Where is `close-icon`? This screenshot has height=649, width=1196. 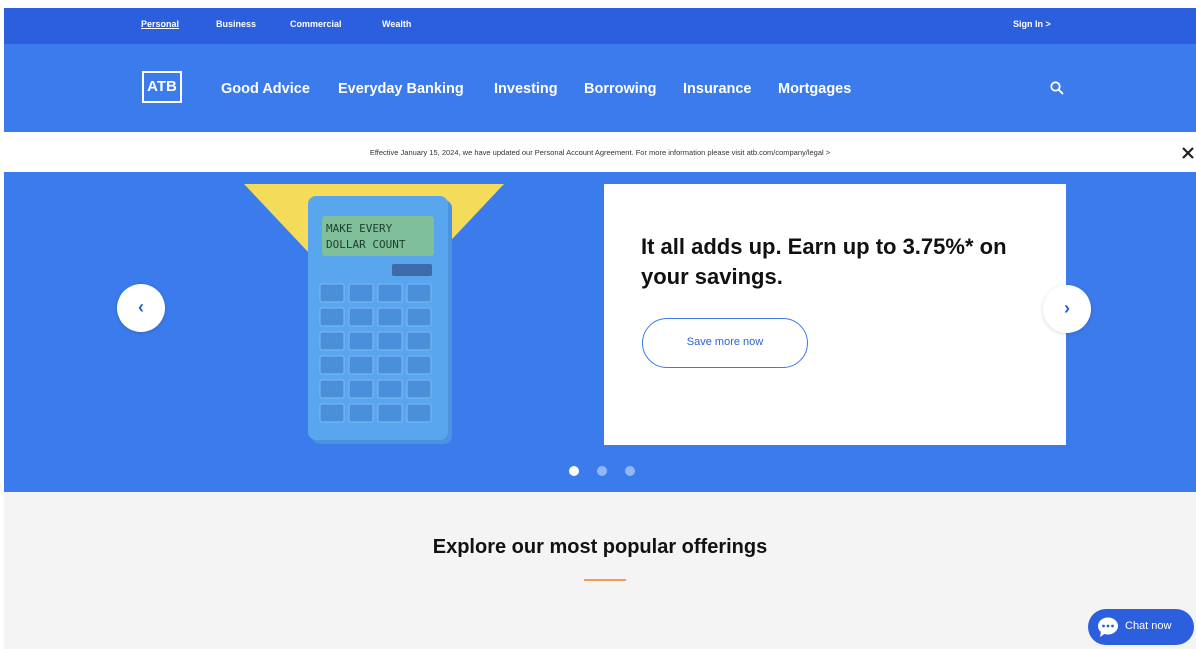 close-icon is located at coordinates (1188, 153).